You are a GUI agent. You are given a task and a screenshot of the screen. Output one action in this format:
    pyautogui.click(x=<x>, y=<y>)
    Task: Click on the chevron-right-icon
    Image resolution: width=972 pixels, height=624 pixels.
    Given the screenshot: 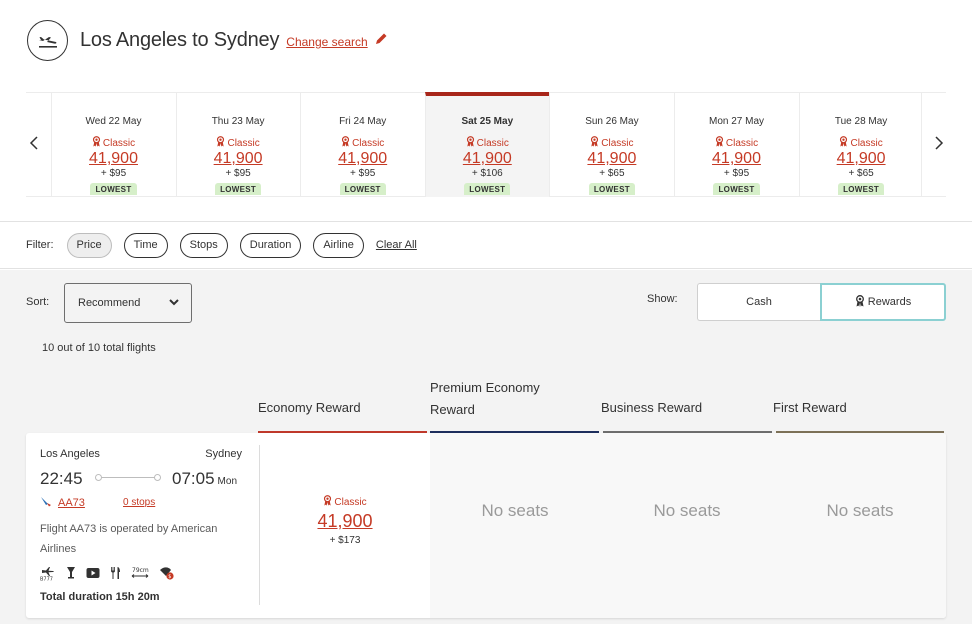 What is the action you would take?
    pyautogui.click(x=939, y=143)
    